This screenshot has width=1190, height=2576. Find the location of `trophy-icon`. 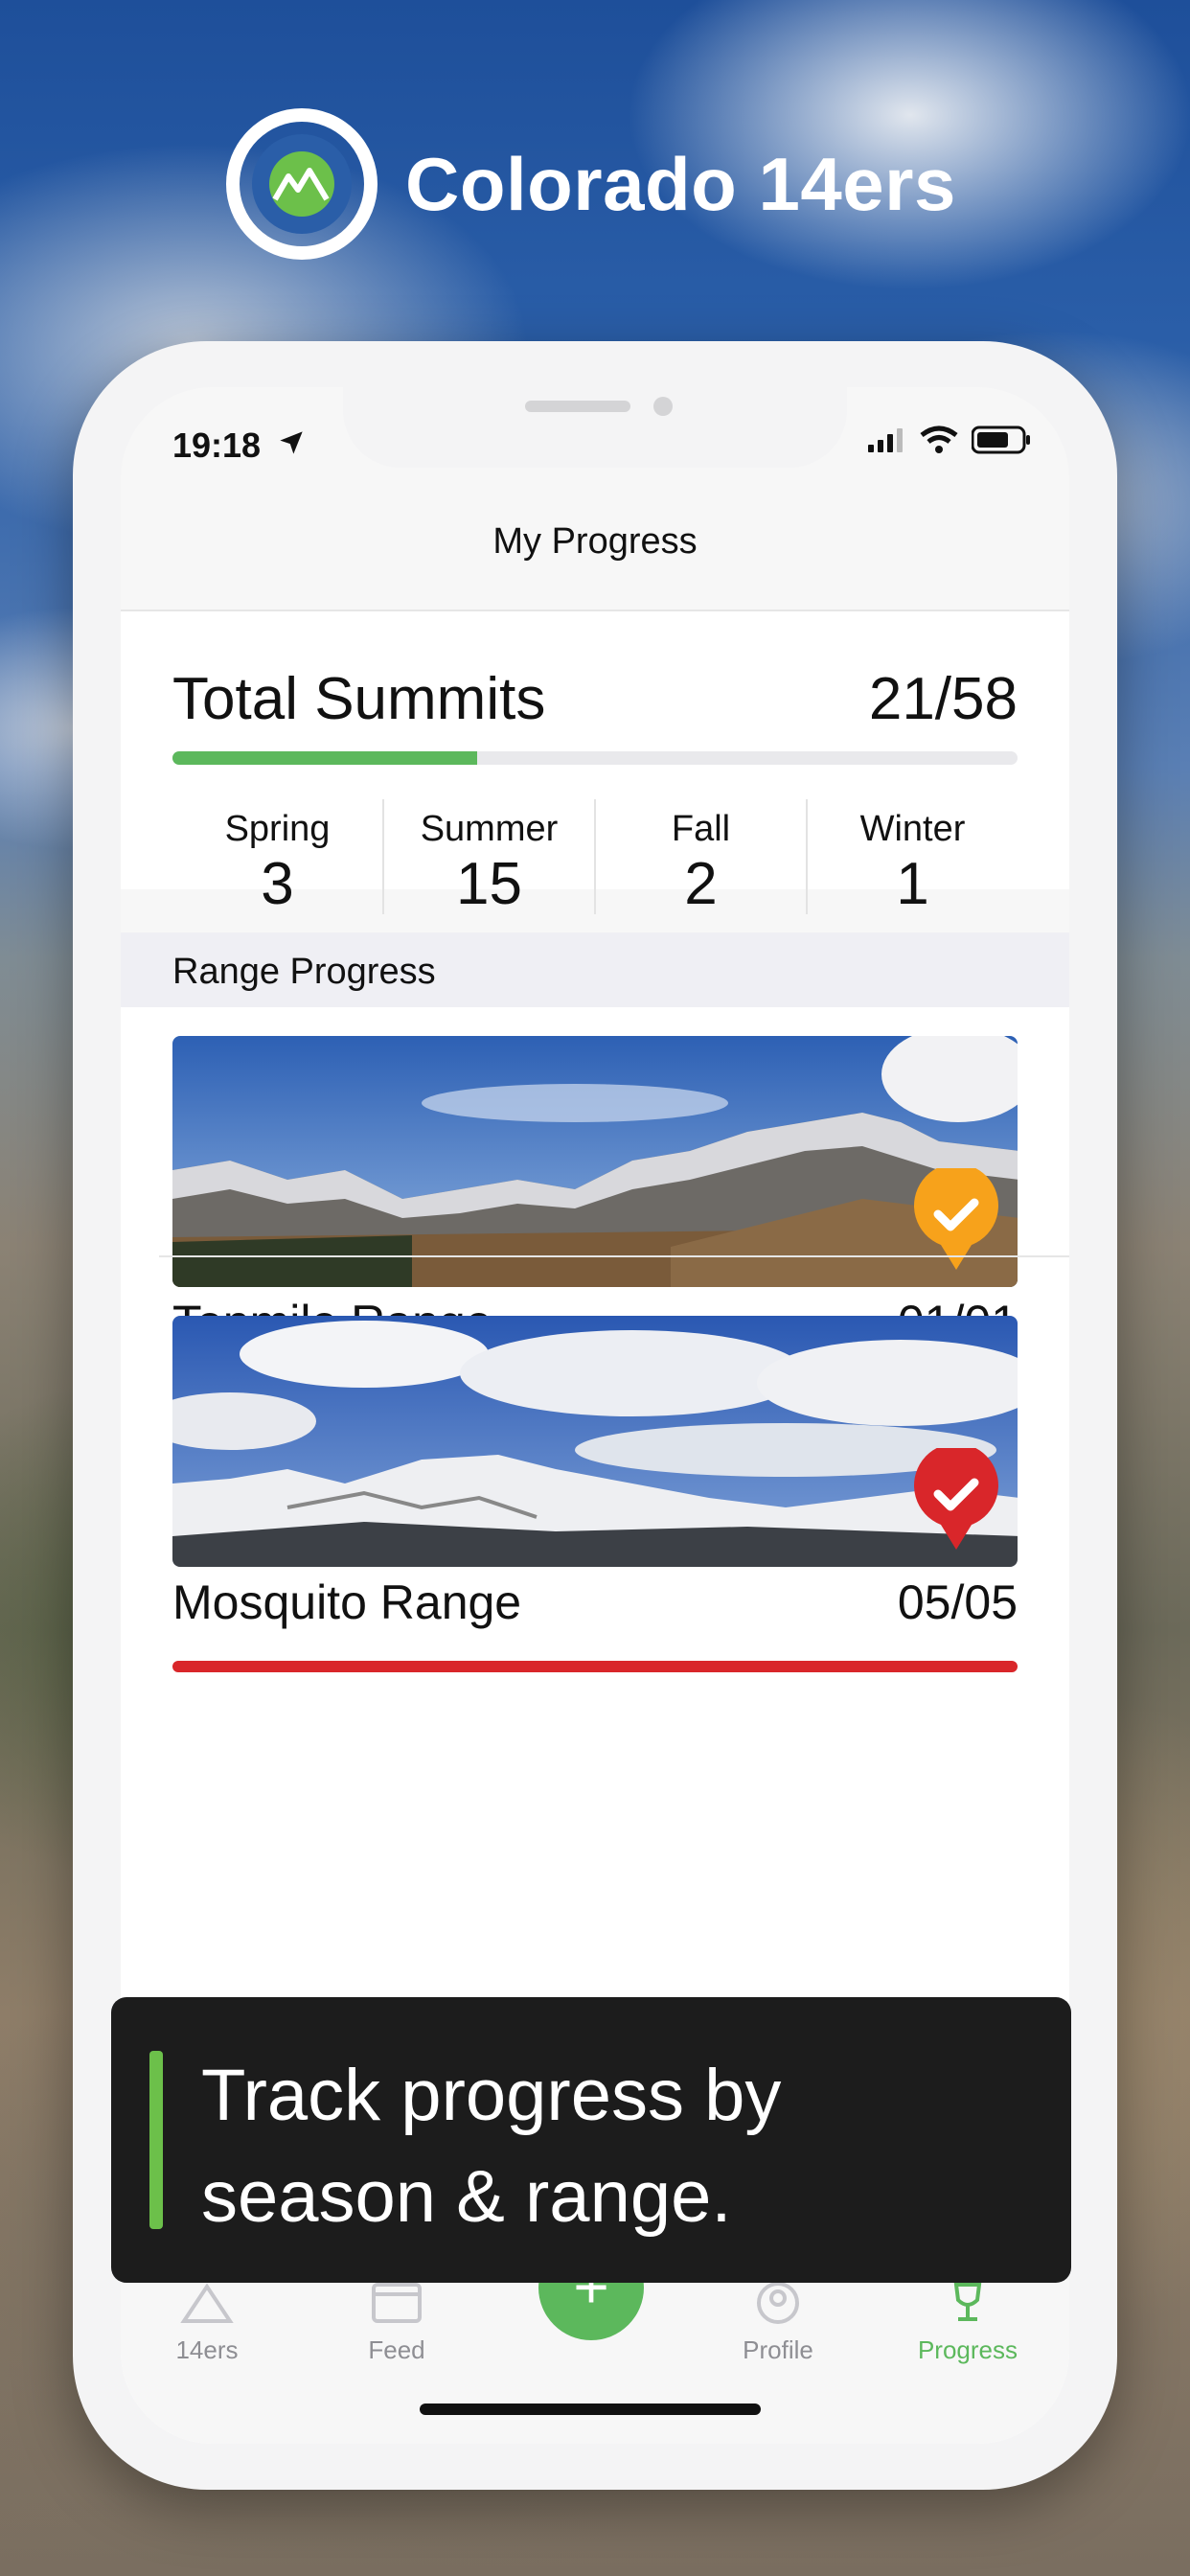

trophy-icon is located at coordinates (968, 2302).